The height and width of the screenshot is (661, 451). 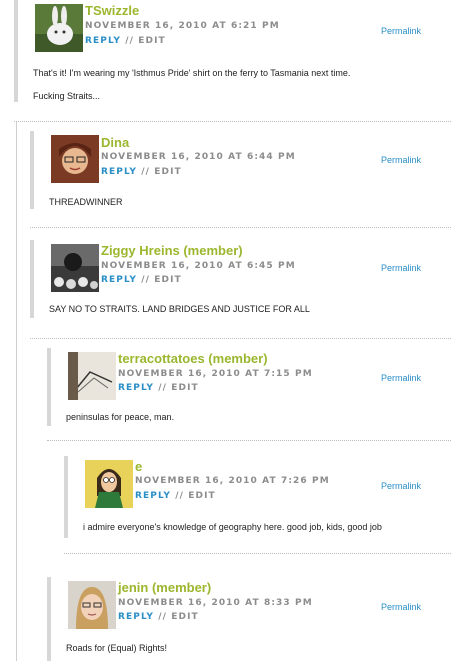 I want to click on dark-photo-avatar, so click(x=75, y=268).